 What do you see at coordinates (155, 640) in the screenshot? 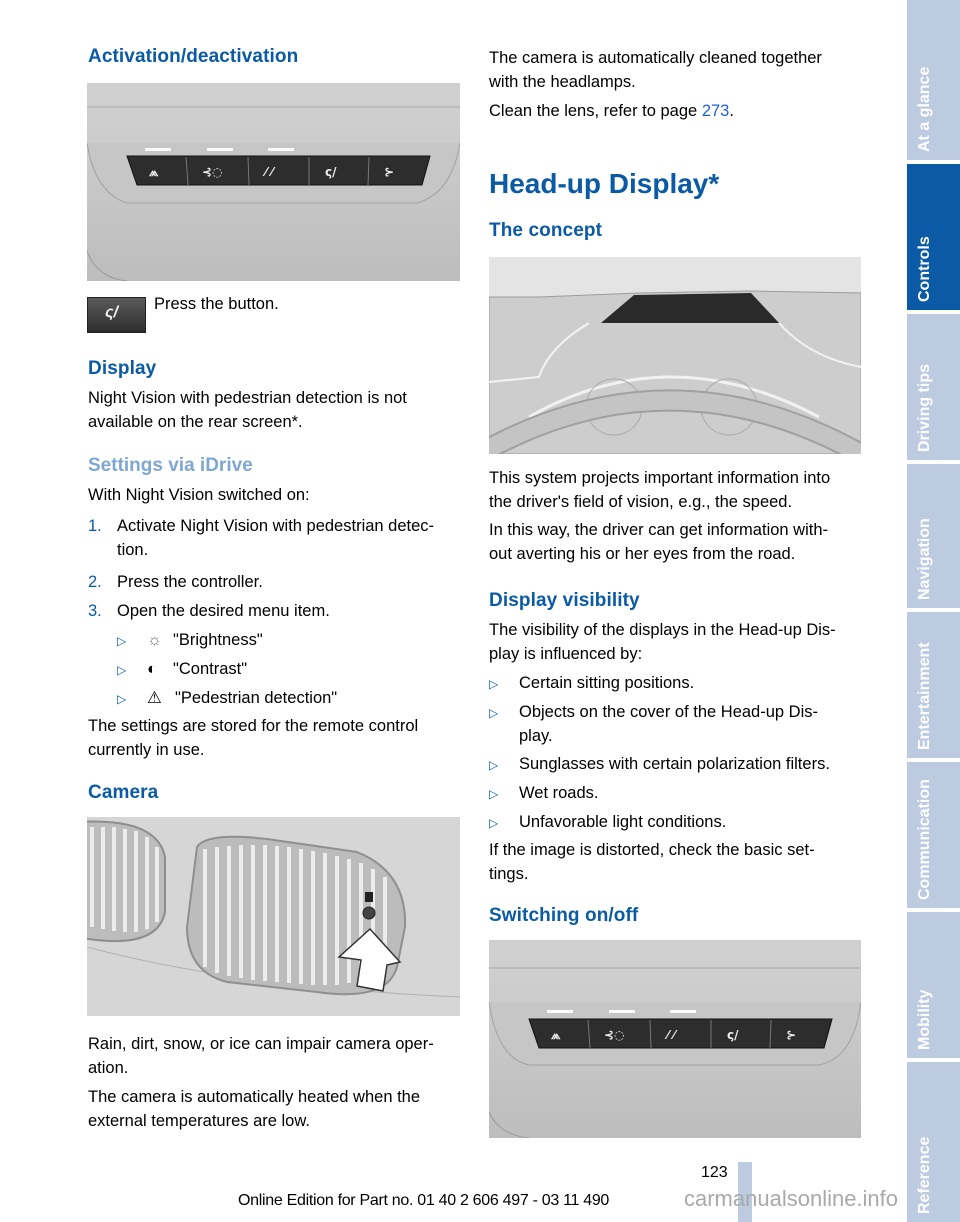
I see `brightness-icon: ☼` at bounding box center [155, 640].